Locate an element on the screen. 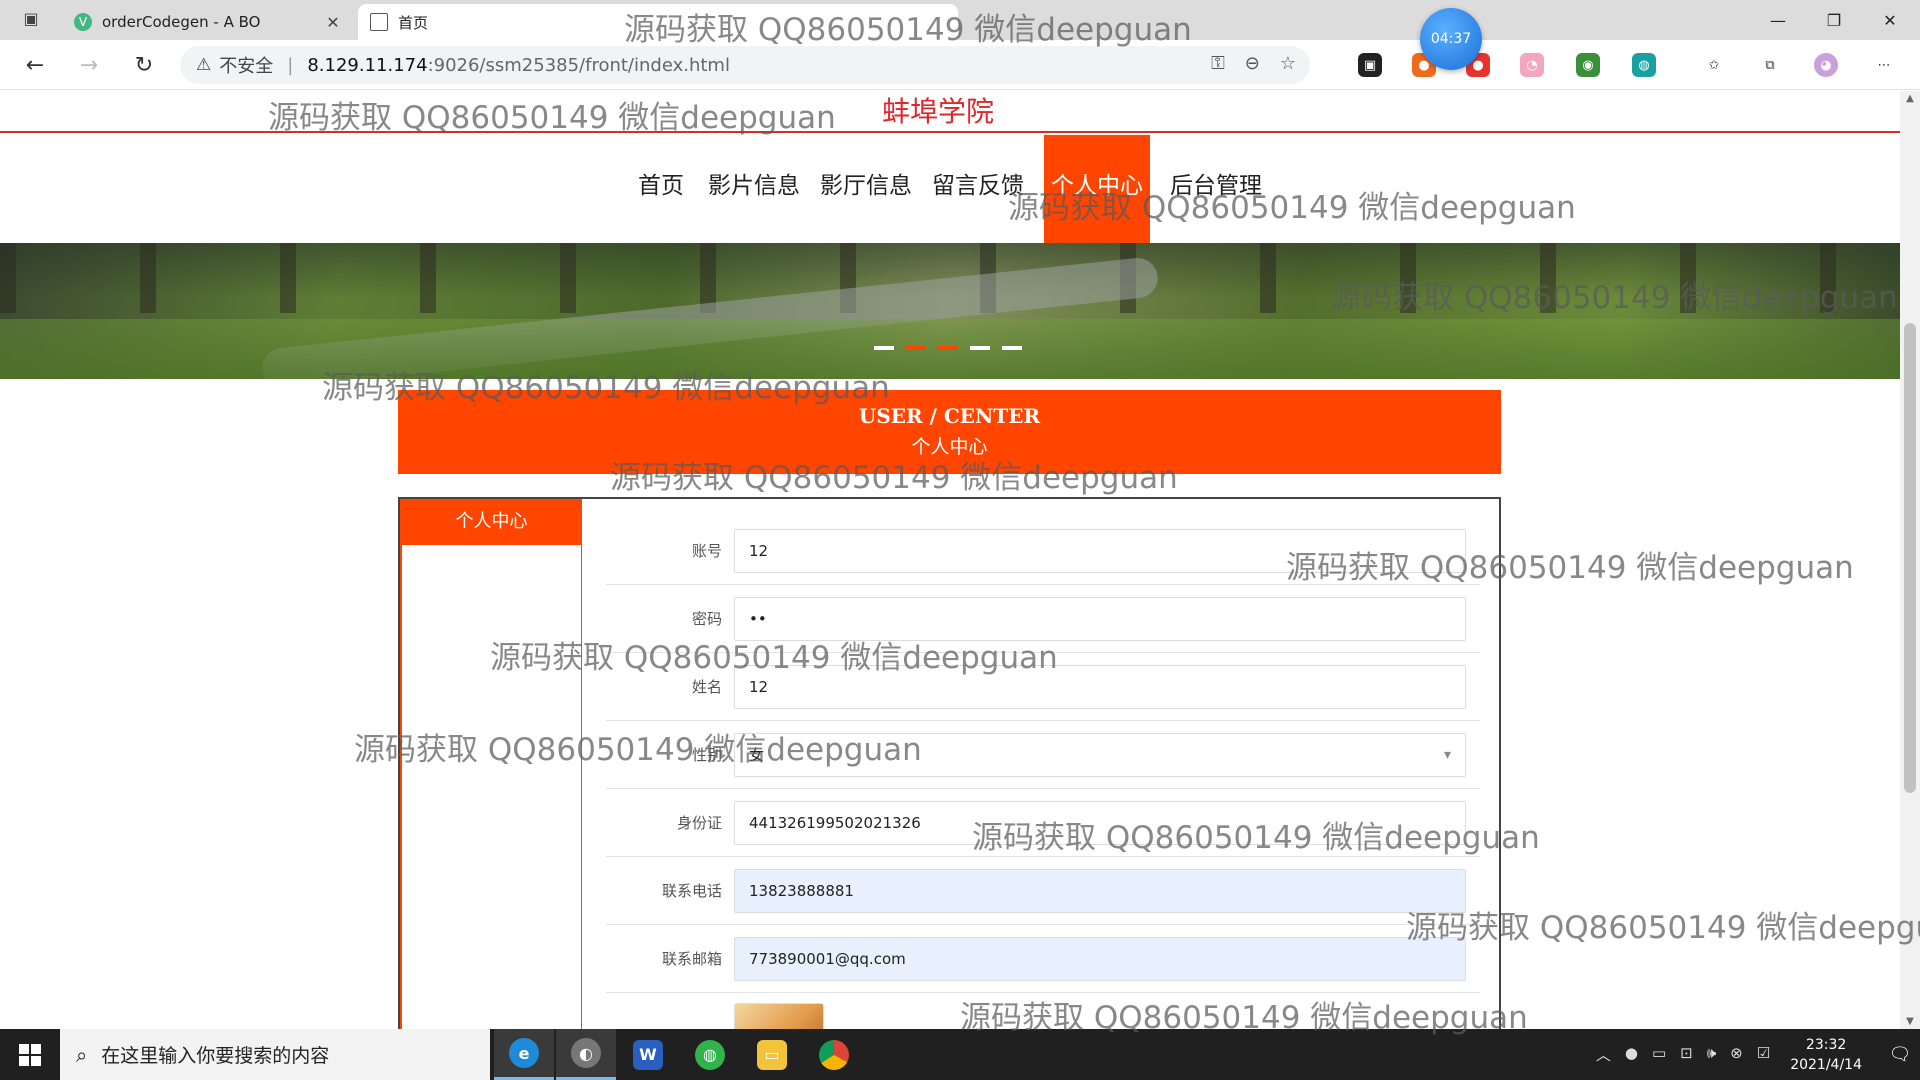 The image size is (1920, 1080). tray-app-icon: ● is located at coordinates (1631, 1054).